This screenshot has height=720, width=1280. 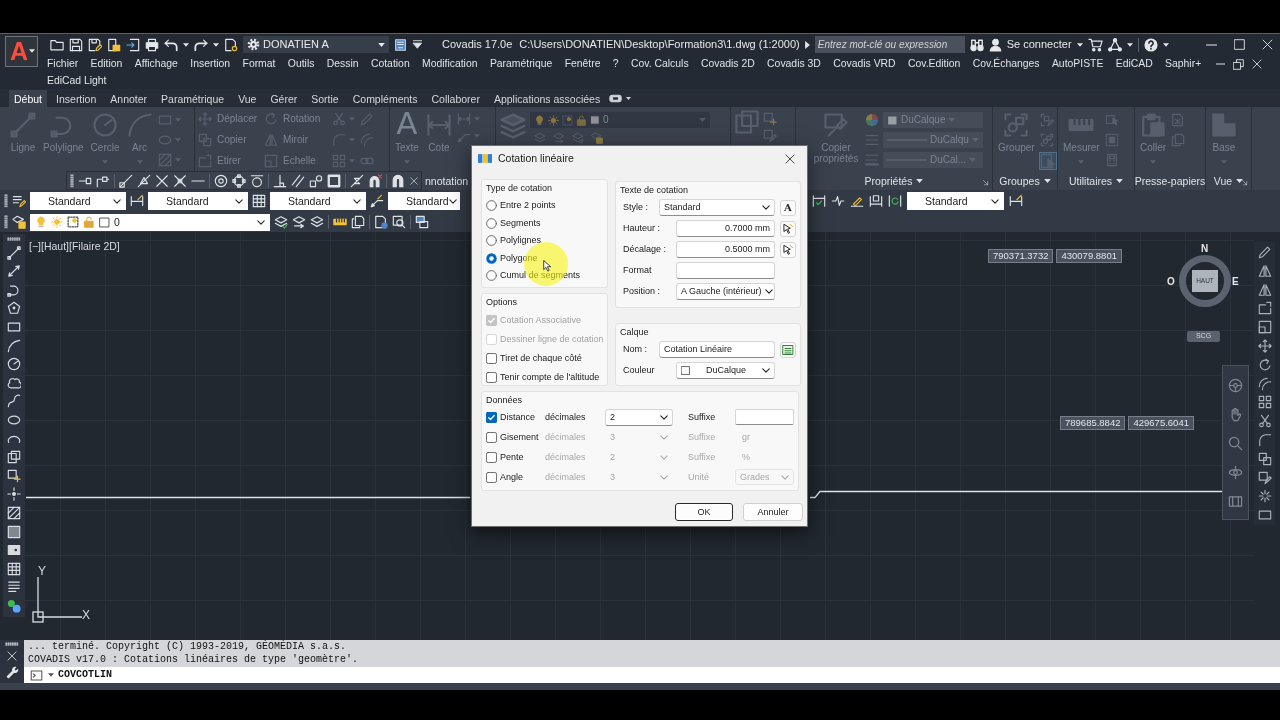 I want to click on scale-squares-icon, so click(x=1264, y=327).